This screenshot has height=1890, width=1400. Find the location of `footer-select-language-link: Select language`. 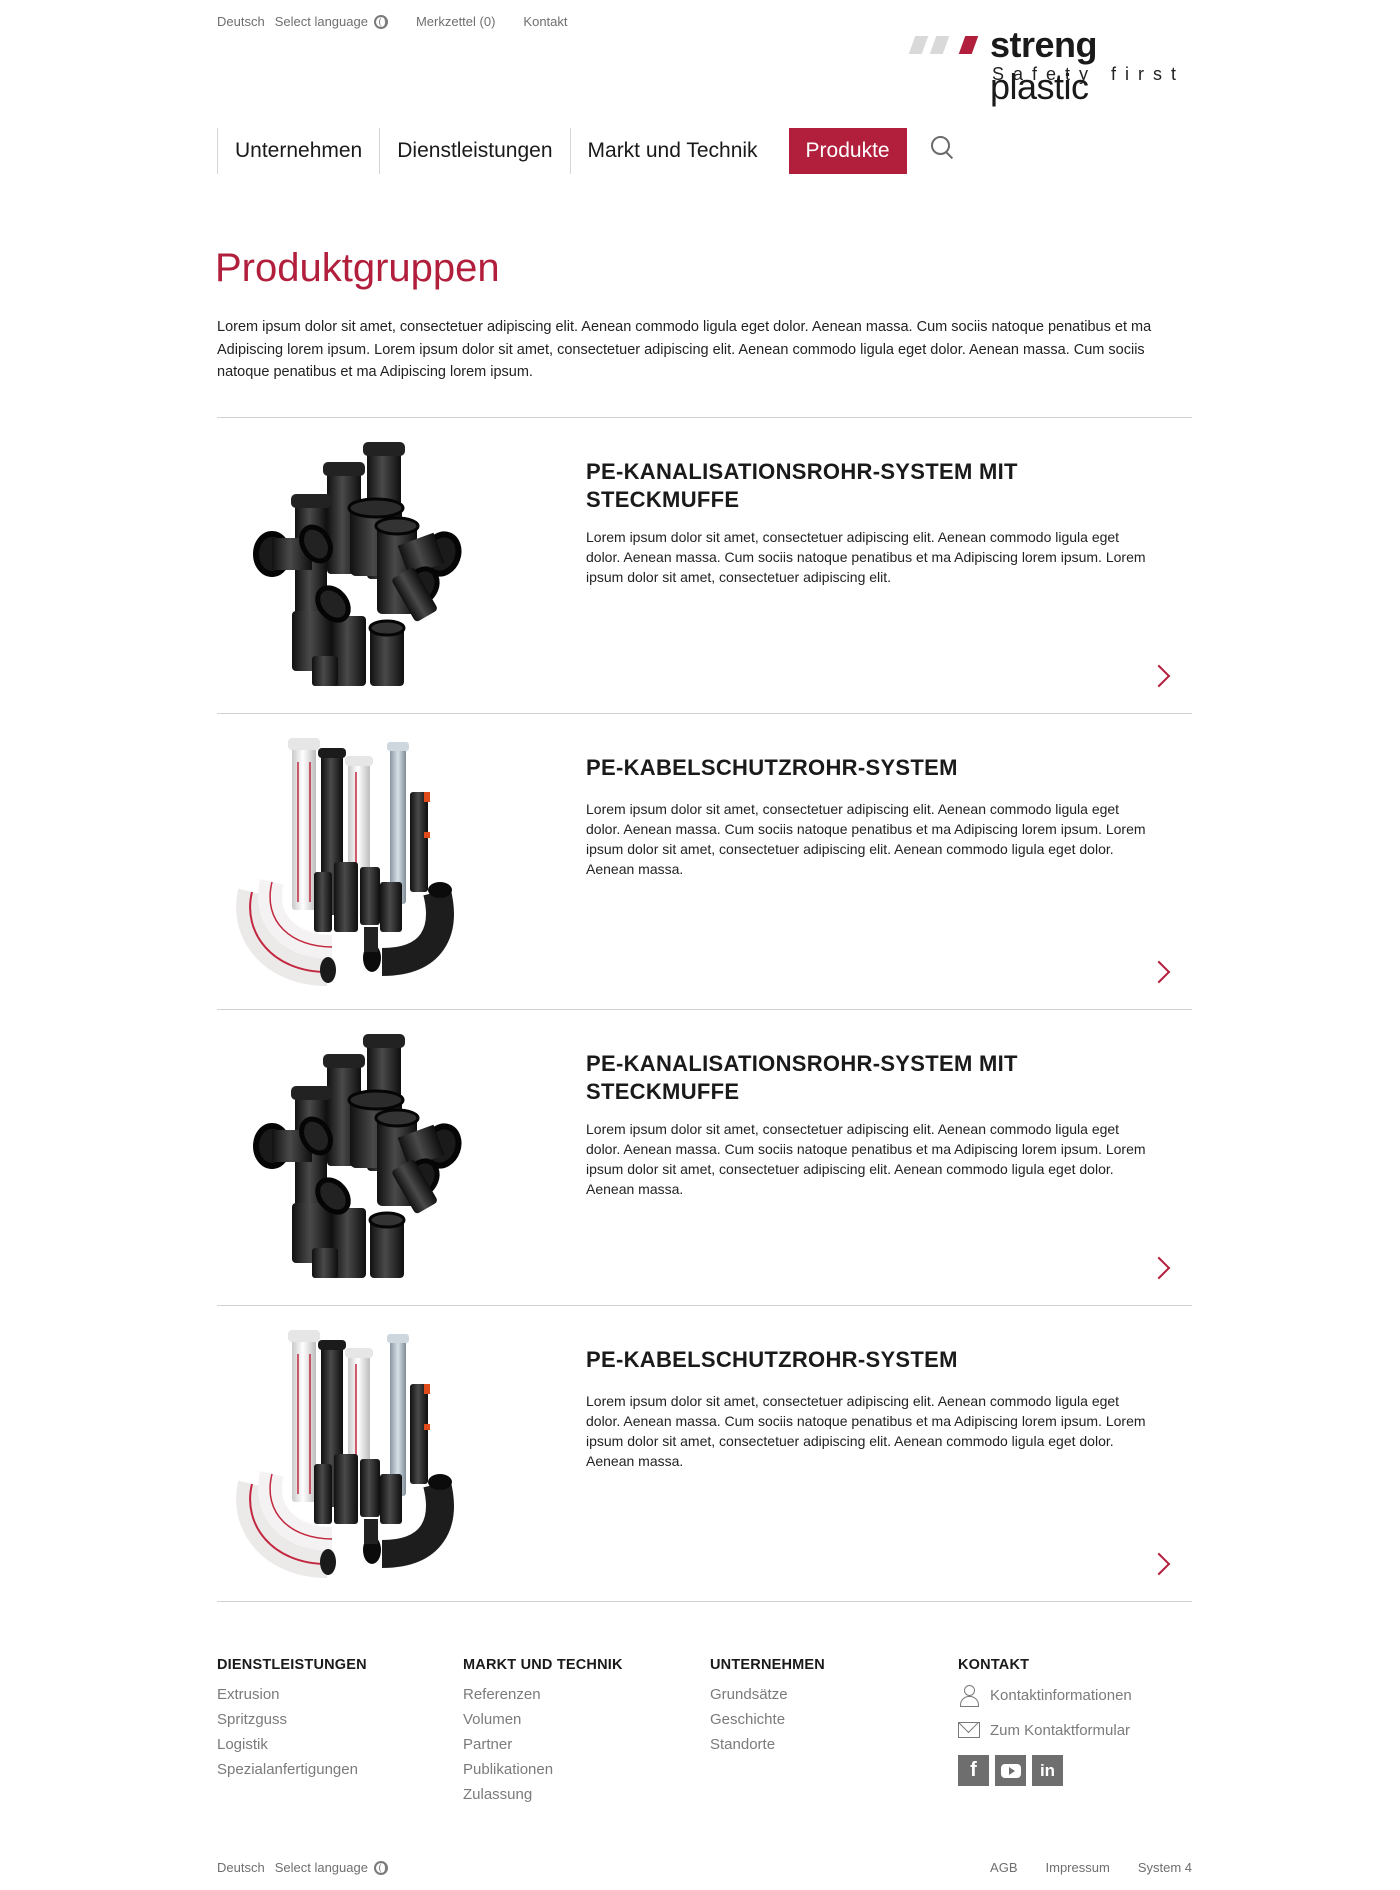

footer-select-language-link: Select language is located at coordinates (321, 1867).